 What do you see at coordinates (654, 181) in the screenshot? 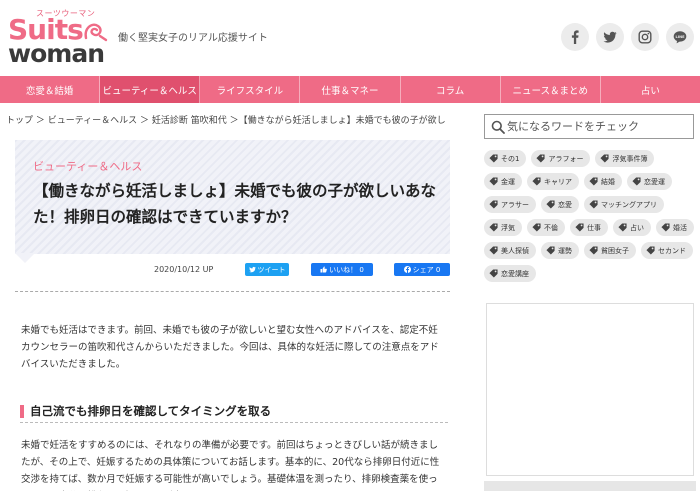
I see `tag-label: 恋愛運` at bounding box center [654, 181].